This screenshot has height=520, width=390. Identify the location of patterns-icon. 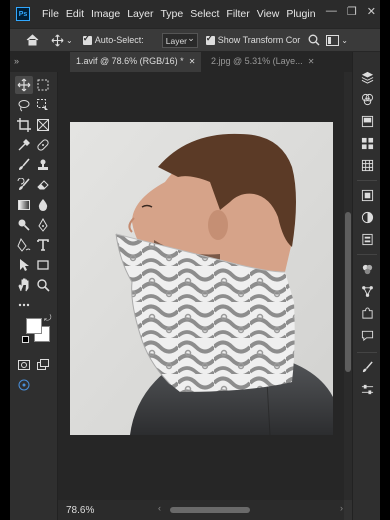
(367, 165).